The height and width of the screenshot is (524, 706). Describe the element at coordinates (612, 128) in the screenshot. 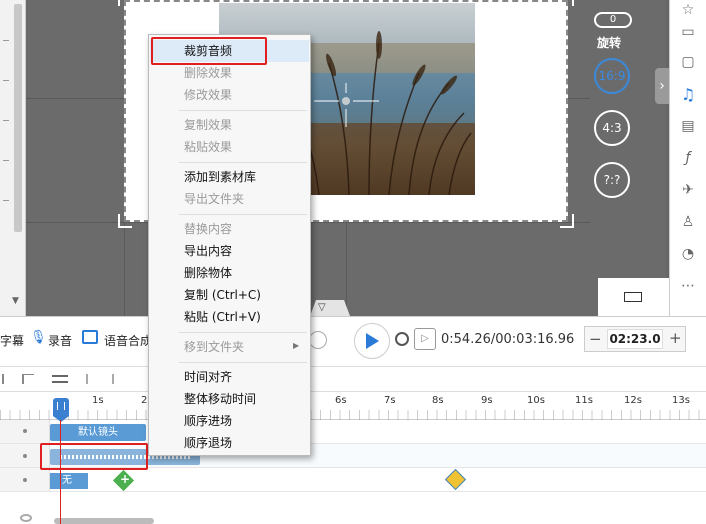

I see `ratio-4-3-button: 4:3` at that location.